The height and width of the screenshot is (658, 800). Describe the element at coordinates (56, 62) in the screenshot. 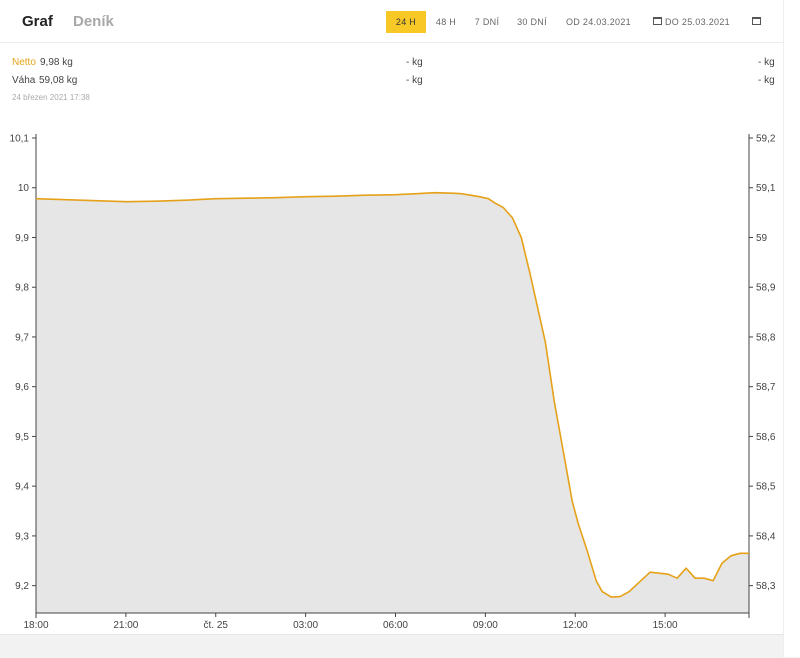

I see `netto-value: 9,98 kg` at that location.